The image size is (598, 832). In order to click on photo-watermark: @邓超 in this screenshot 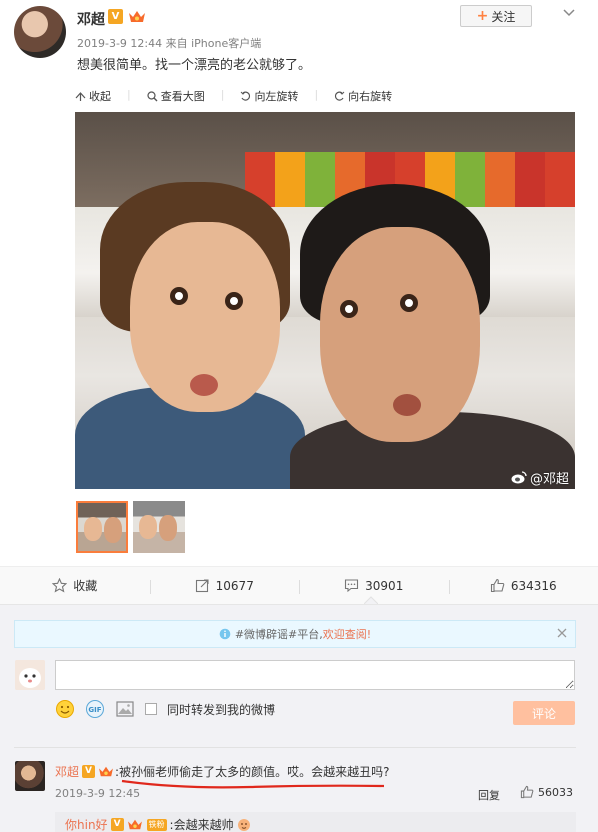, I will do `click(540, 477)`.